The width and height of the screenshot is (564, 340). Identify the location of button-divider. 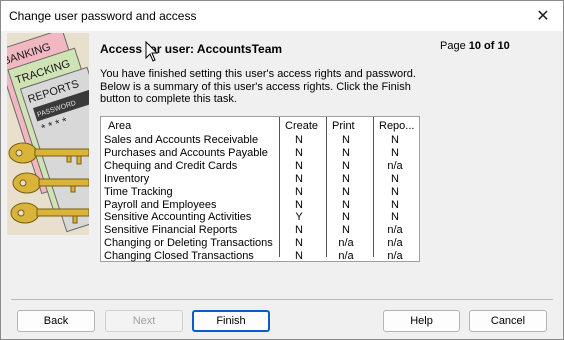
(282, 299).